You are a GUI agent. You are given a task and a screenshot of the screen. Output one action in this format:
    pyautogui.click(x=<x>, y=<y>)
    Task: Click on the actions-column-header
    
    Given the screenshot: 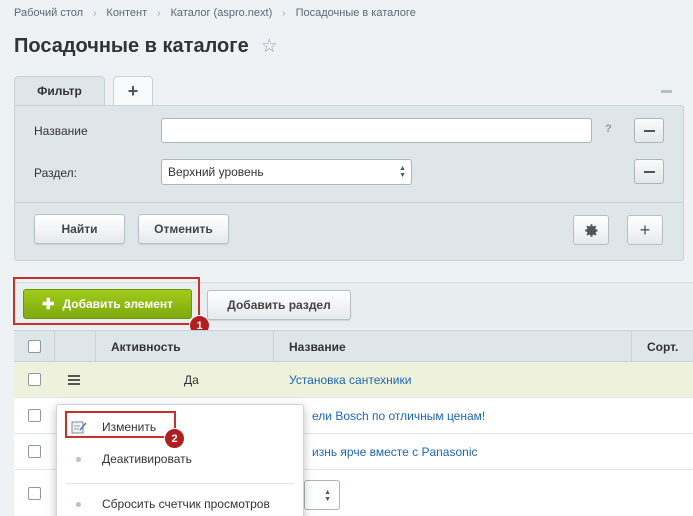 What is the action you would take?
    pyautogui.click(x=75, y=346)
    